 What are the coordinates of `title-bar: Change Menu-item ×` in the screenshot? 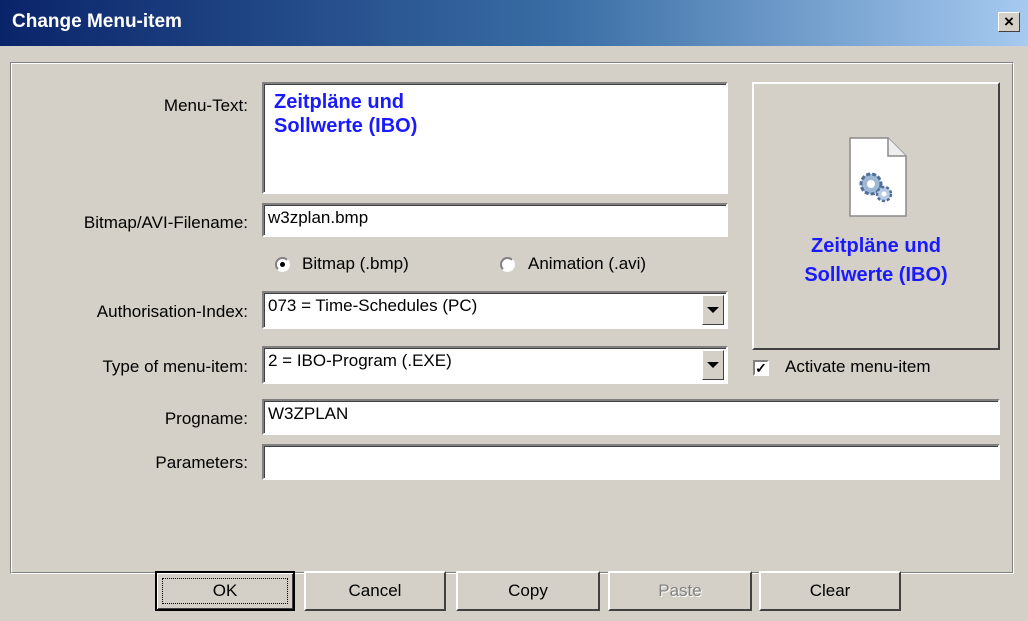 It's located at (514, 23).